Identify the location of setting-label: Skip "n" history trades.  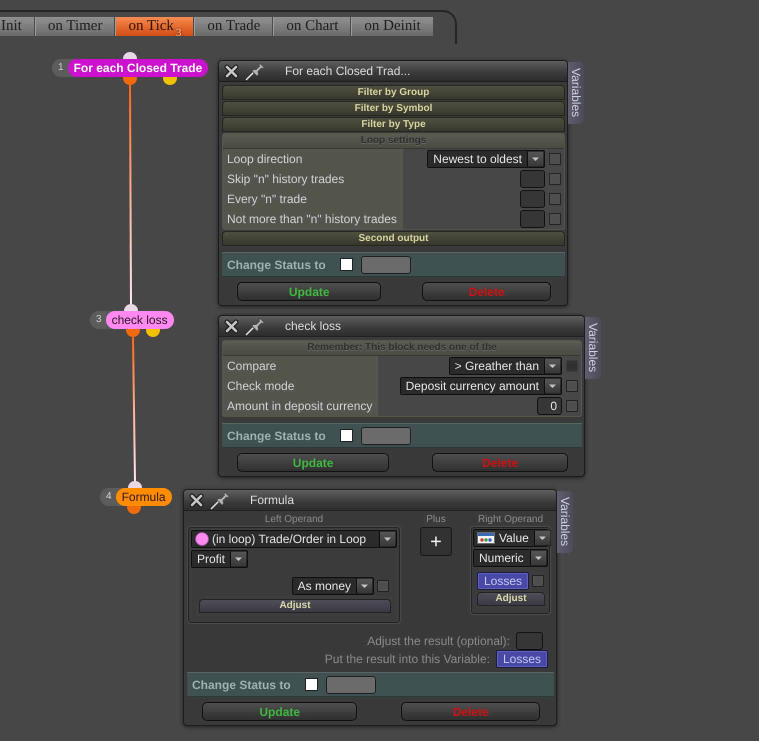
(313, 179).